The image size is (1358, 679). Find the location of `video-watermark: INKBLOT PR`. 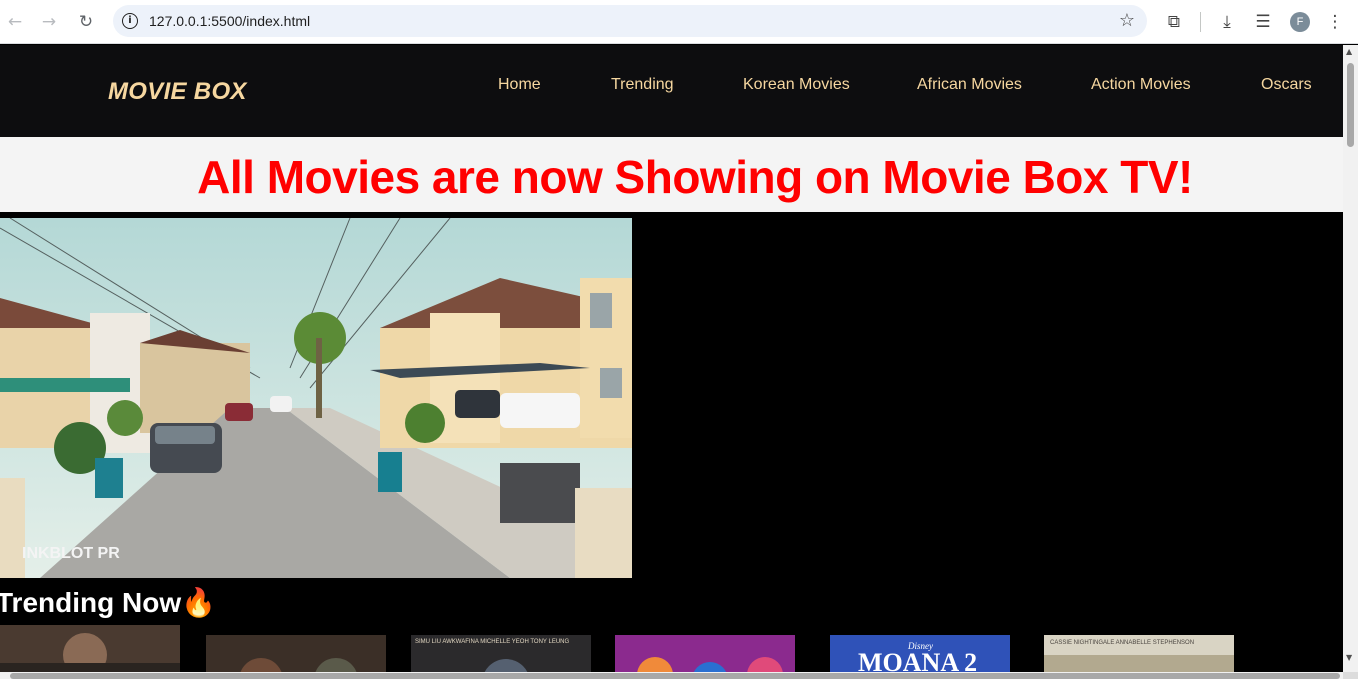

video-watermark: INKBLOT PR is located at coordinates (71, 553).